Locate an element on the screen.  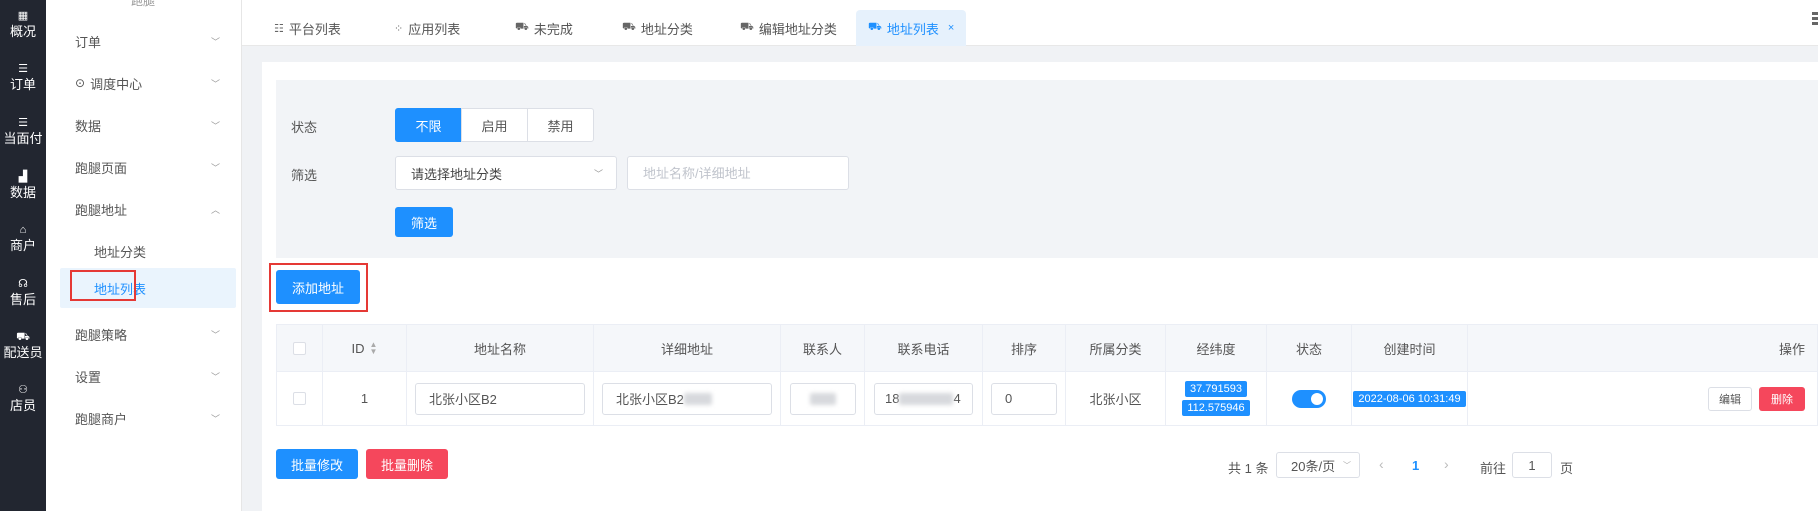
row-detail: 北张小区B2 is located at coordinates (687, 398).